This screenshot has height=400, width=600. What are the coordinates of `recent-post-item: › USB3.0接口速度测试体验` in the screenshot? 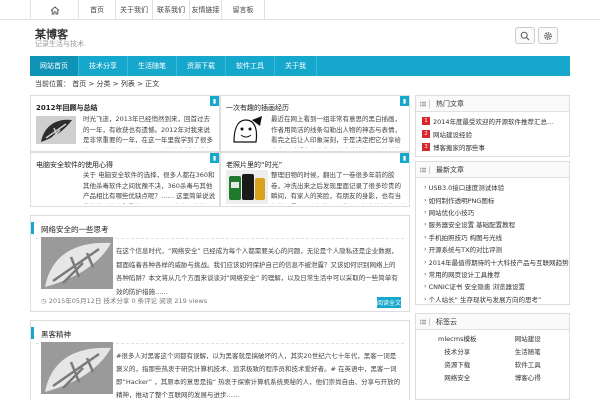 It's located at (492, 187).